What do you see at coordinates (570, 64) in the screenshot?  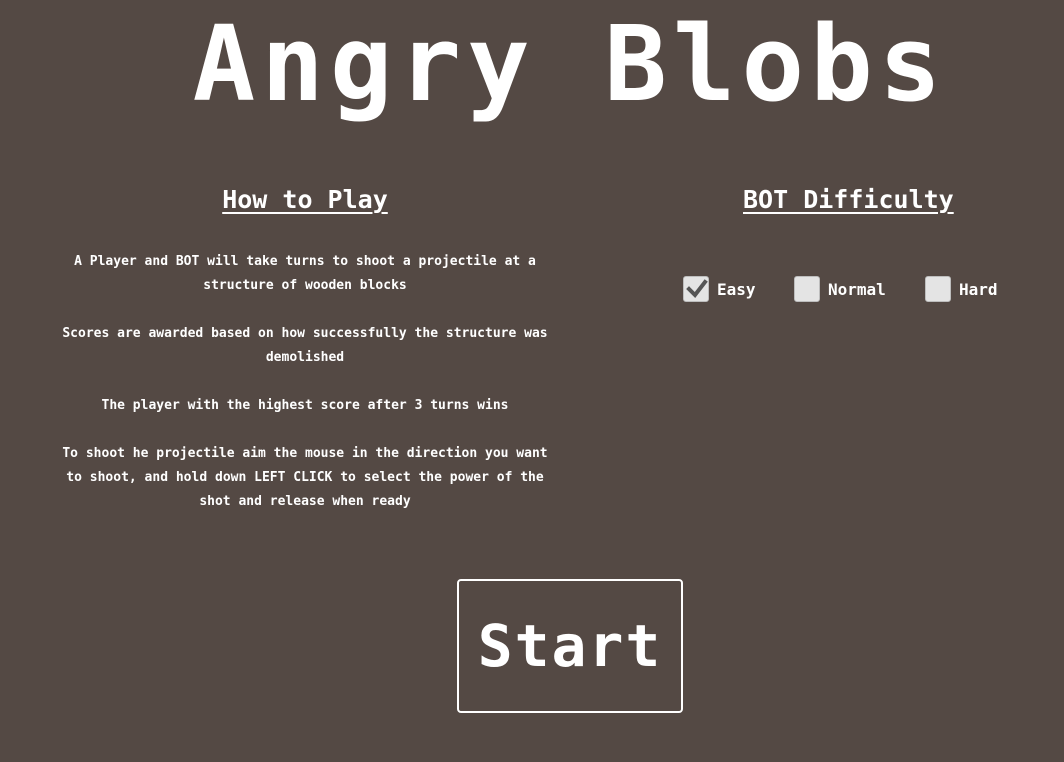 I see `game-title: Angry Blobs` at bounding box center [570, 64].